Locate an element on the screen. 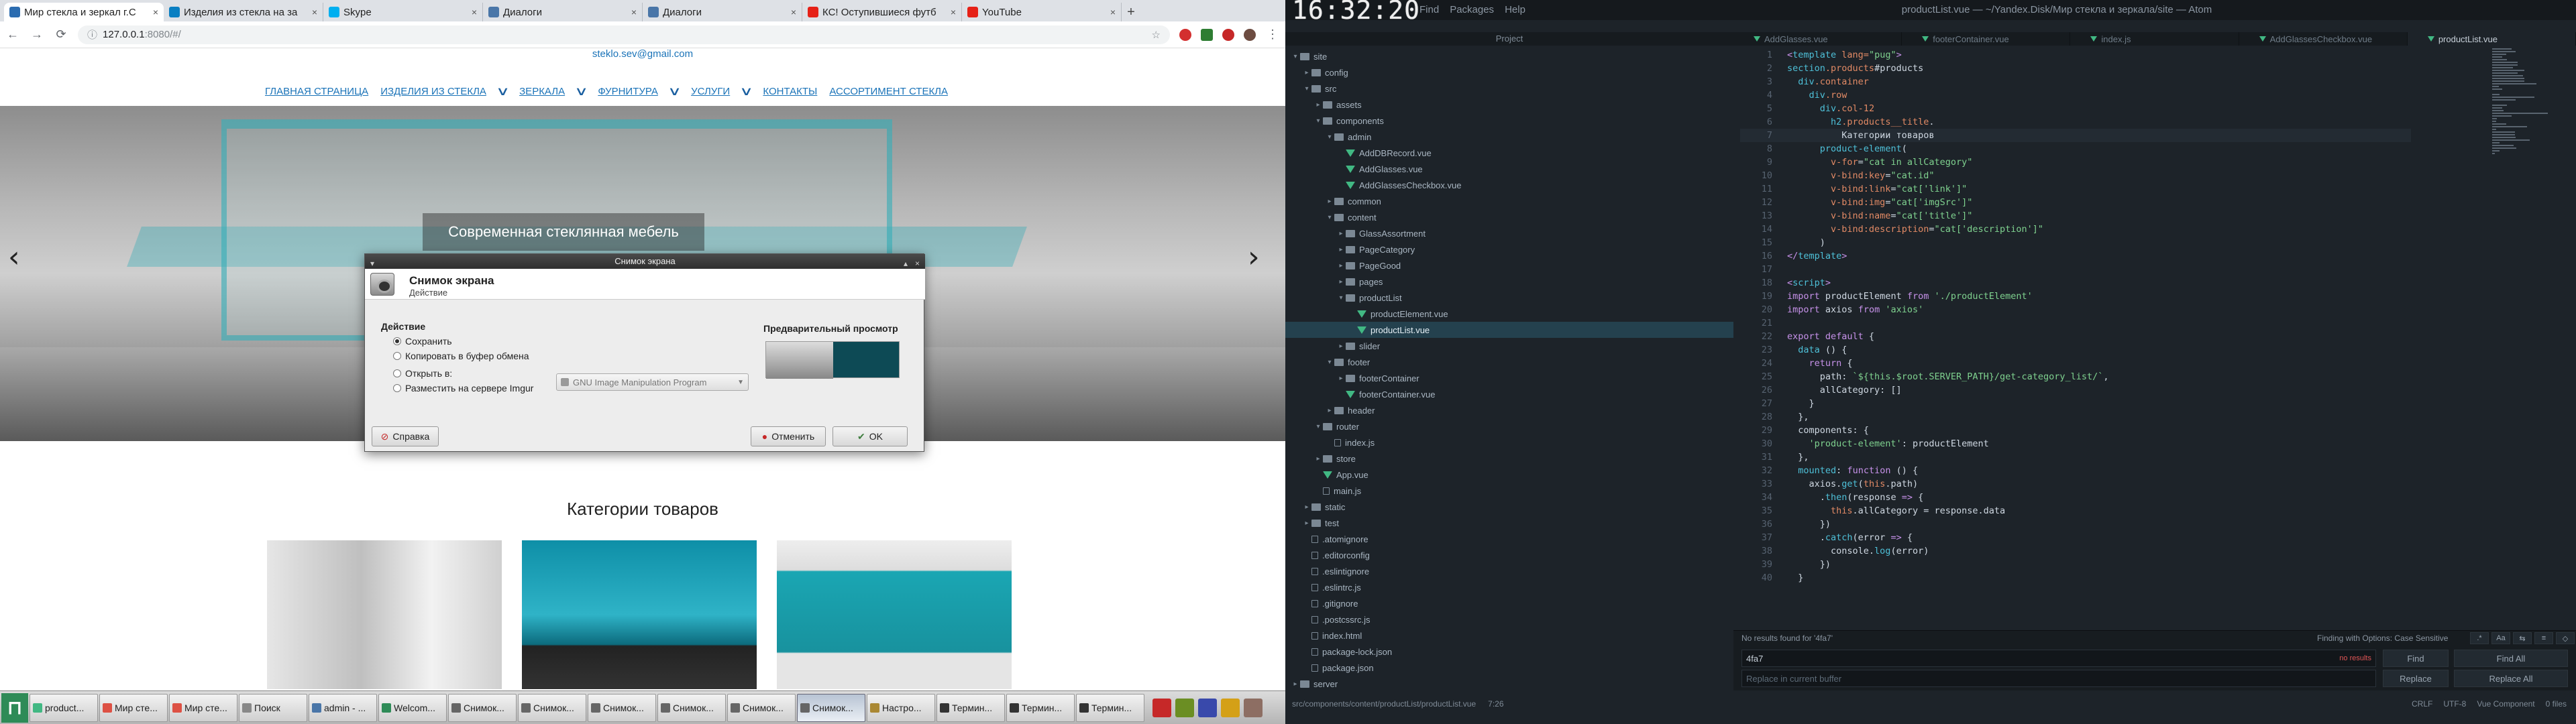  nav-link: Зеркала is located at coordinates (542, 92).